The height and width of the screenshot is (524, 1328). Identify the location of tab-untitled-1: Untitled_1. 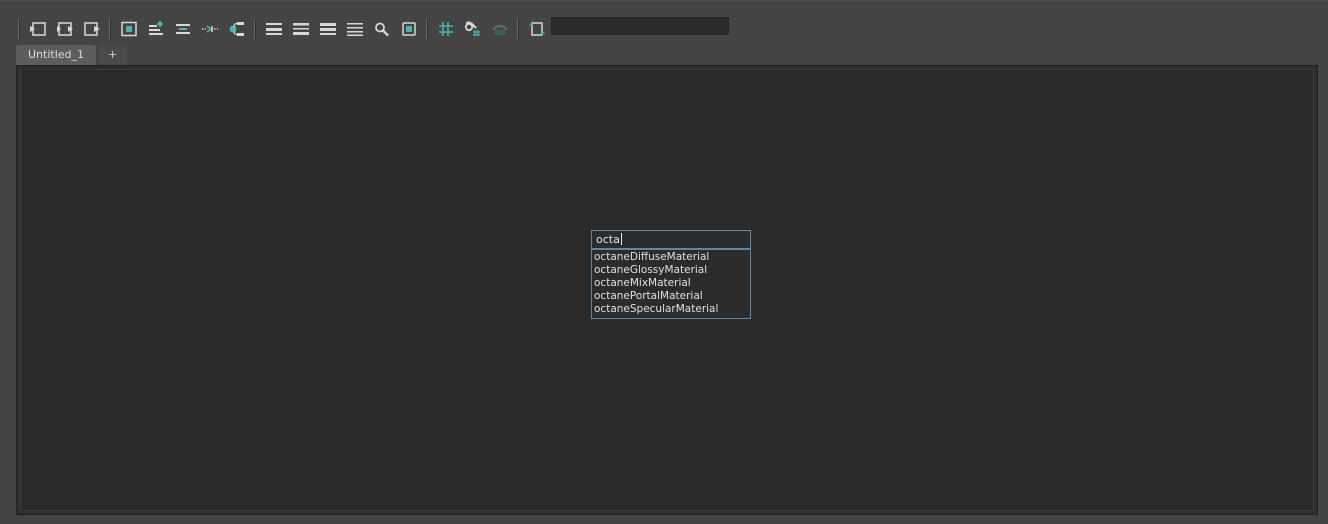
(56, 55).